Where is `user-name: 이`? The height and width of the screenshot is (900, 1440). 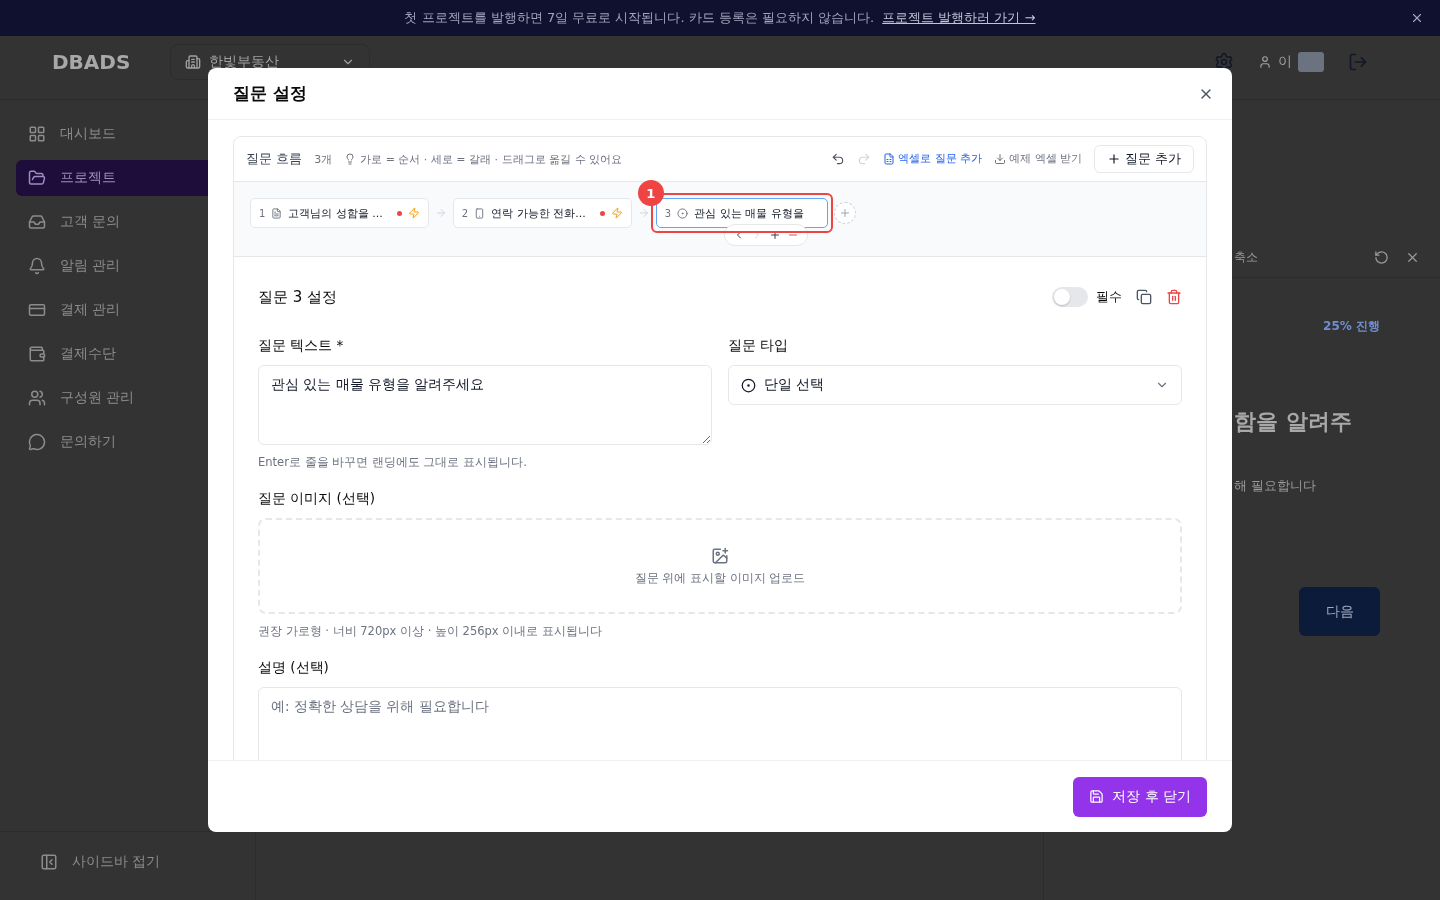
user-name: 이 is located at coordinates (1285, 61).